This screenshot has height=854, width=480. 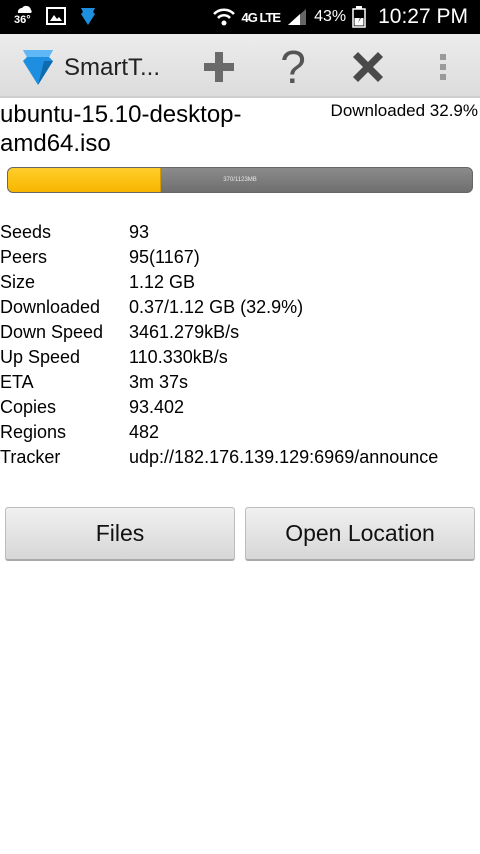 I want to click on lte-icon: 4G LTE, so click(x=261, y=17).